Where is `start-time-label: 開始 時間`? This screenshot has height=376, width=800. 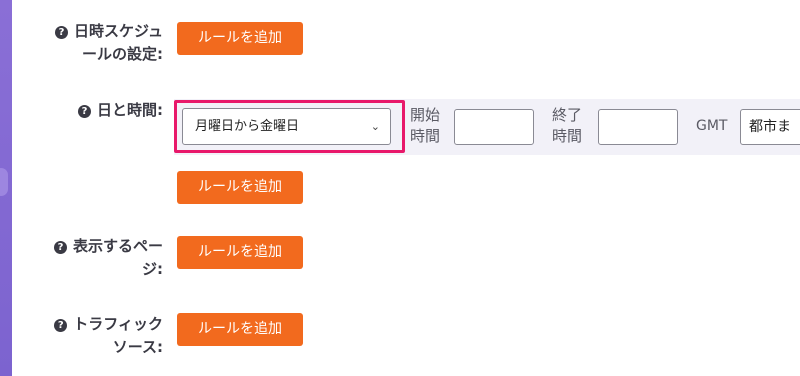
start-time-label: 開始 時間 is located at coordinates (425, 126).